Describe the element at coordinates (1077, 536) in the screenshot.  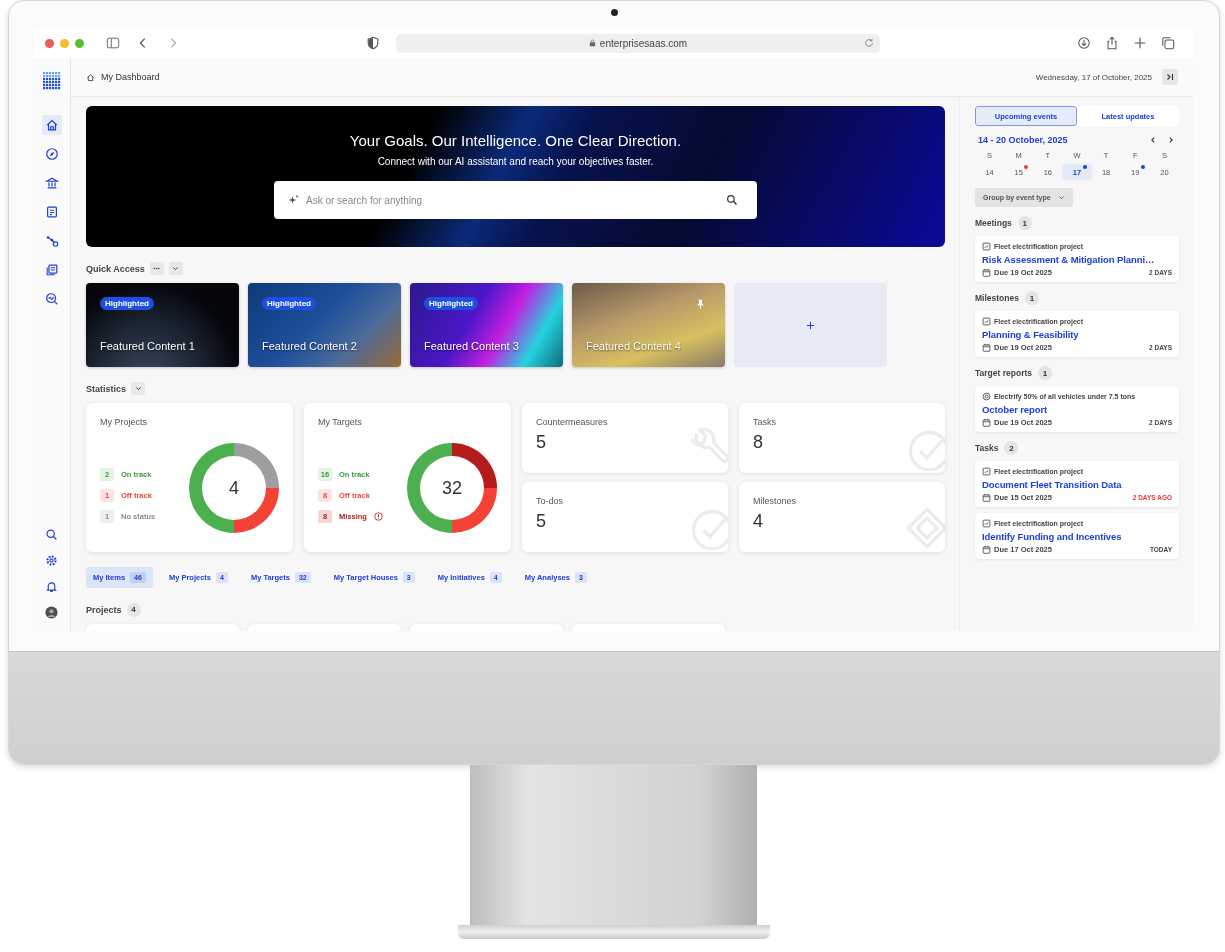
I see `event-title: Identify Funding and Incentives` at that location.